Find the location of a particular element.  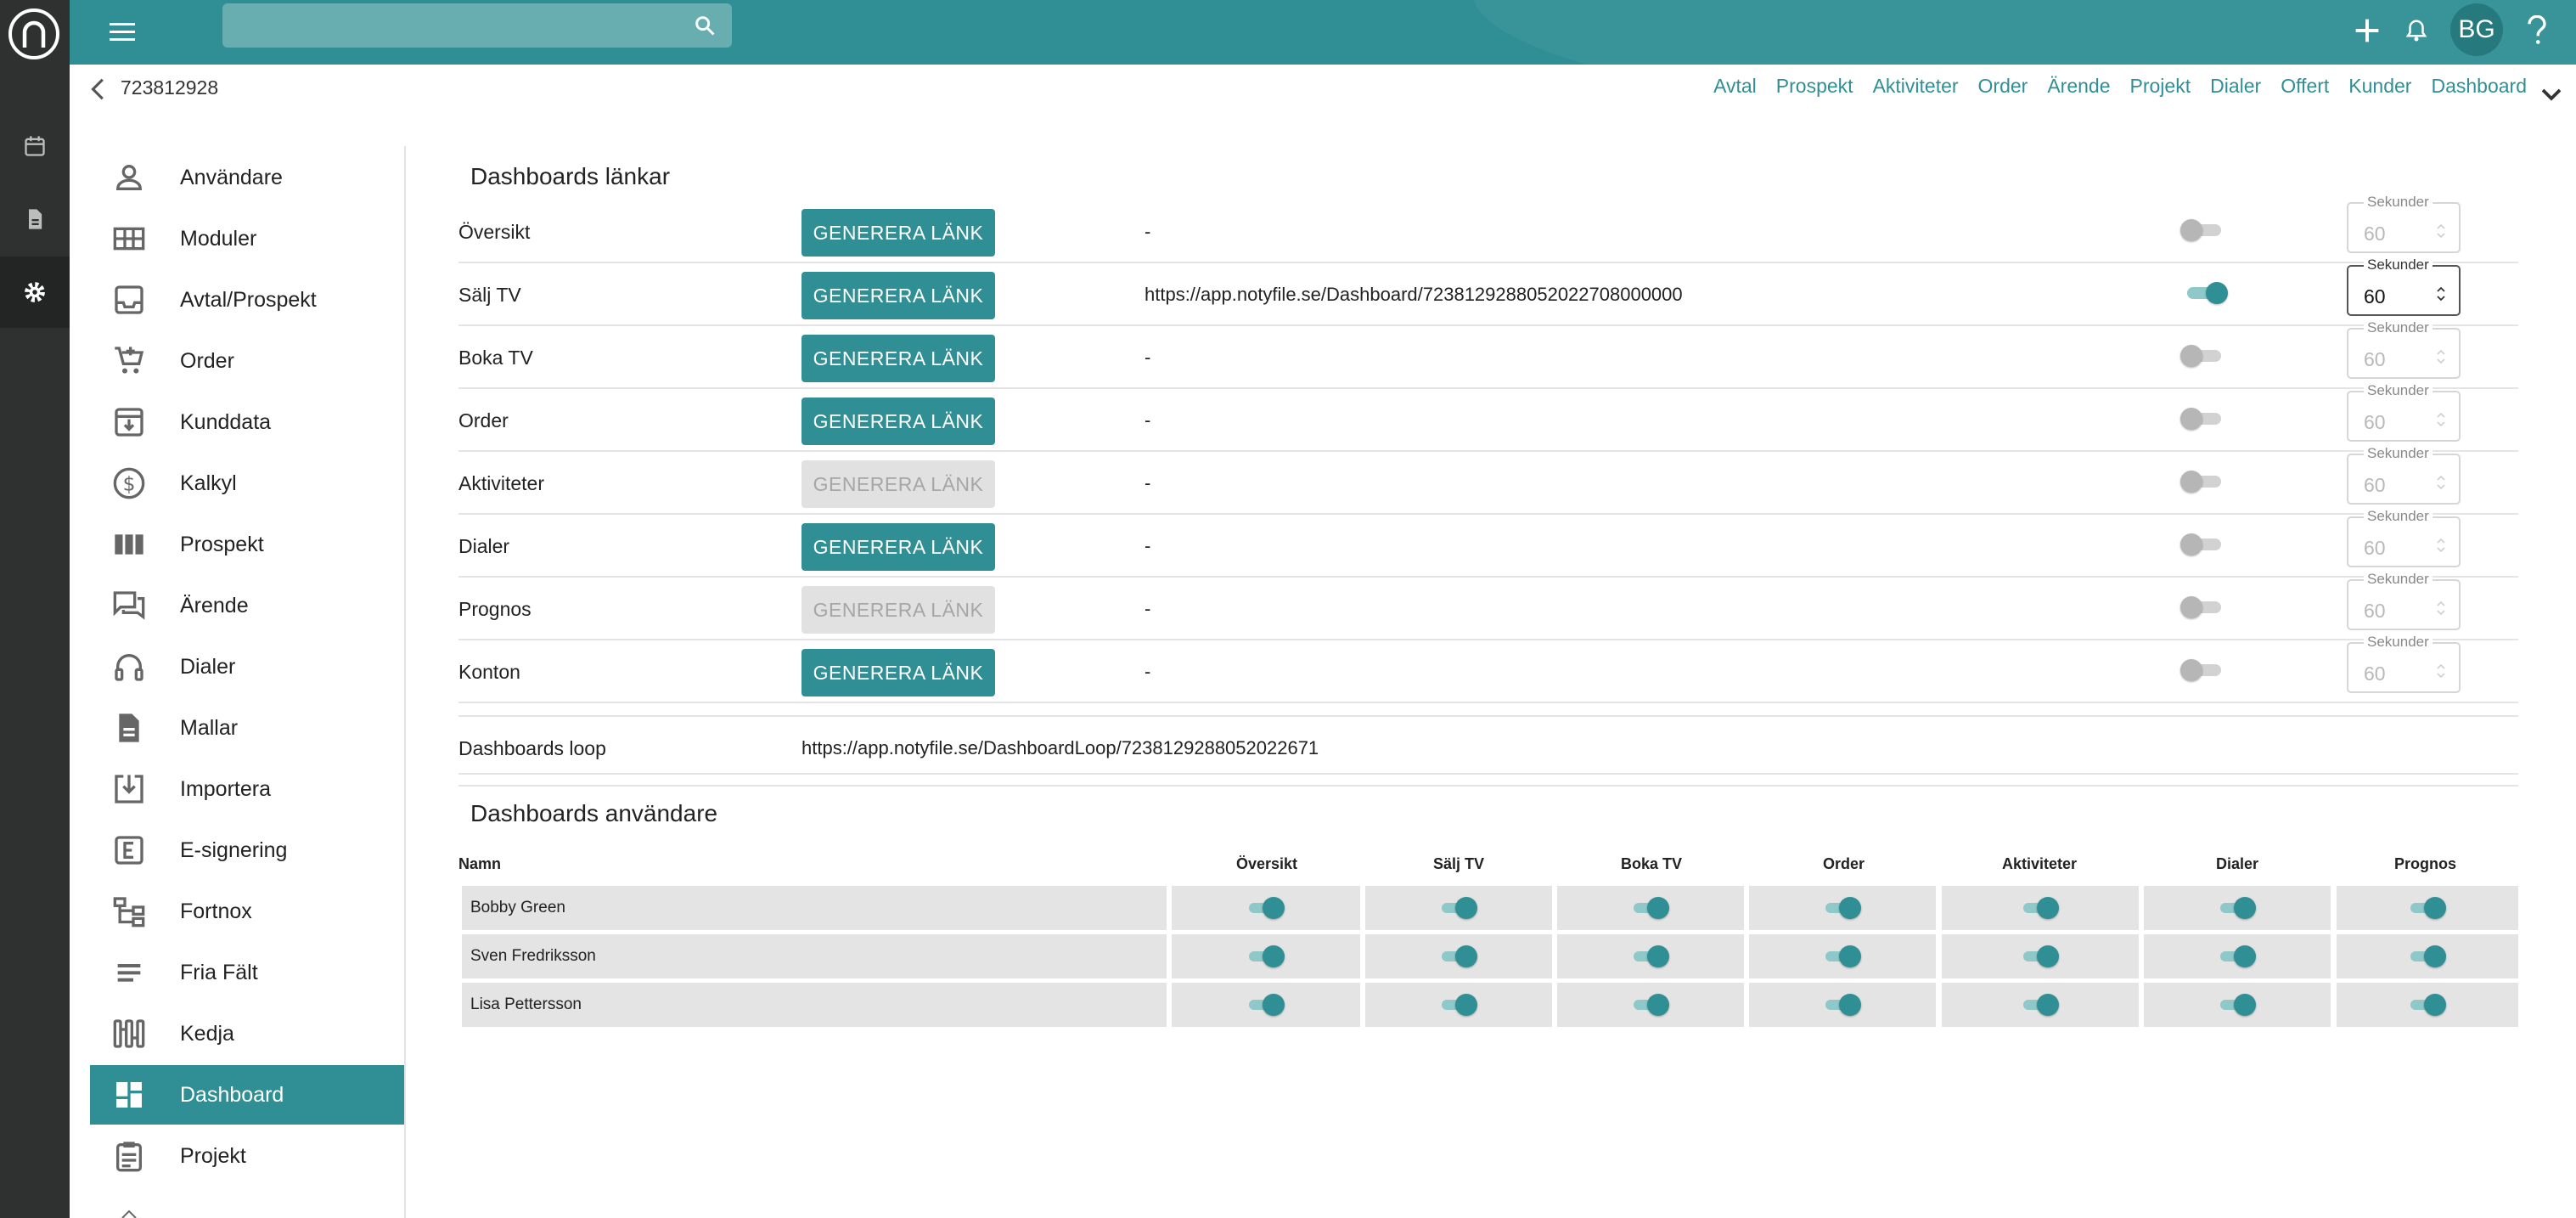

gear-icon is located at coordinates (35, 292).